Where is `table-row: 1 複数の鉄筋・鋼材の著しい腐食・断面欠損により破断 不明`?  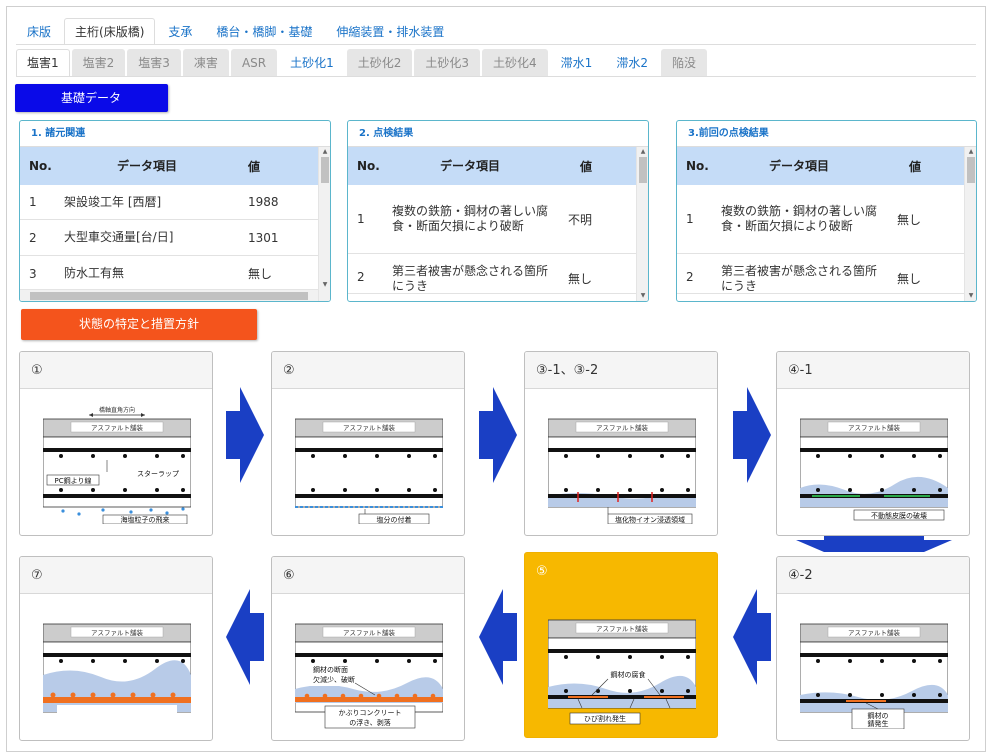 table-row: 1 複数の鉄筋・鋼材の著しい腐食・断面欠損により破断 不明 is located at coordinates (492, 219).